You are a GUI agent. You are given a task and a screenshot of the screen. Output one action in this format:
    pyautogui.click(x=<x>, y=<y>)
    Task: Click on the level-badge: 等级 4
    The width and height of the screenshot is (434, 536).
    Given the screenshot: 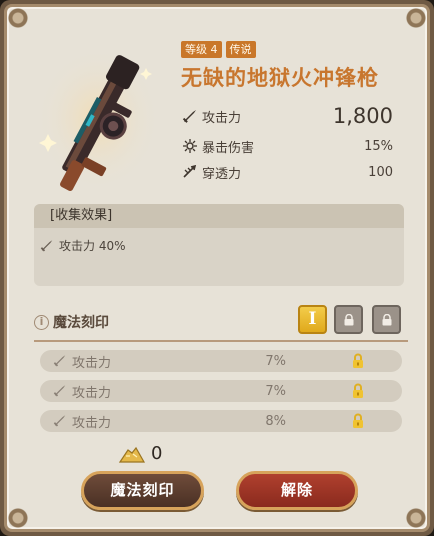 What is the action you would take?
    pyautogui.click(x=201, y=49)
    